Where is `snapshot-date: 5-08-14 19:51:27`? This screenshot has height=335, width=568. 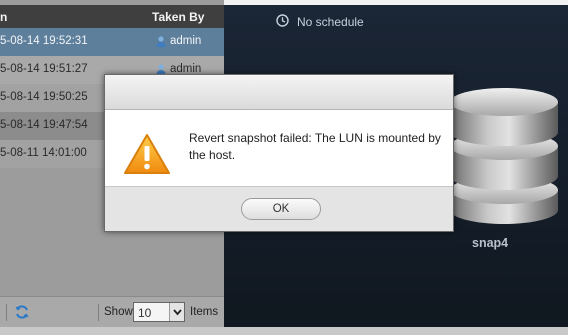 snapshot-date: 5-08-14 19:51:27 is located at coordinates (44, 69).